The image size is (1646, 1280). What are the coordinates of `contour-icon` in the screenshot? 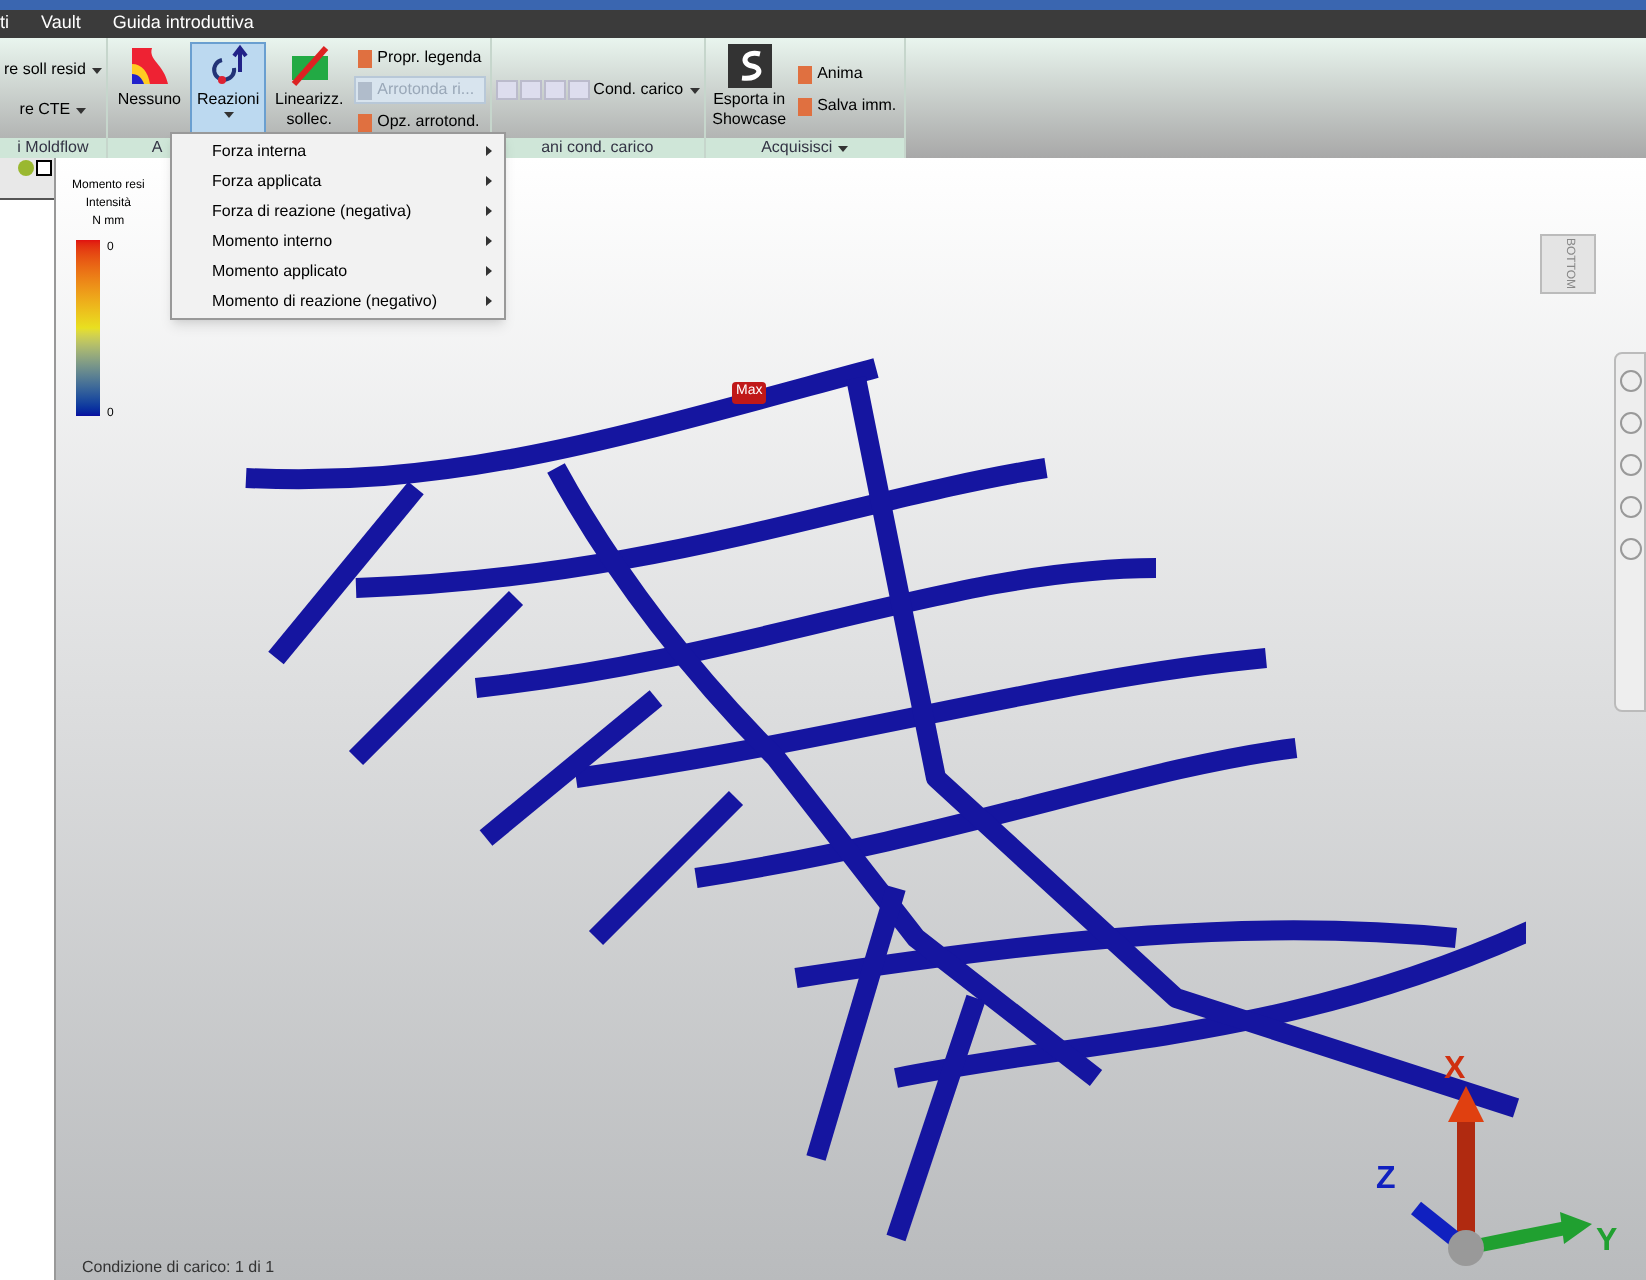 It's located at (149, 66).